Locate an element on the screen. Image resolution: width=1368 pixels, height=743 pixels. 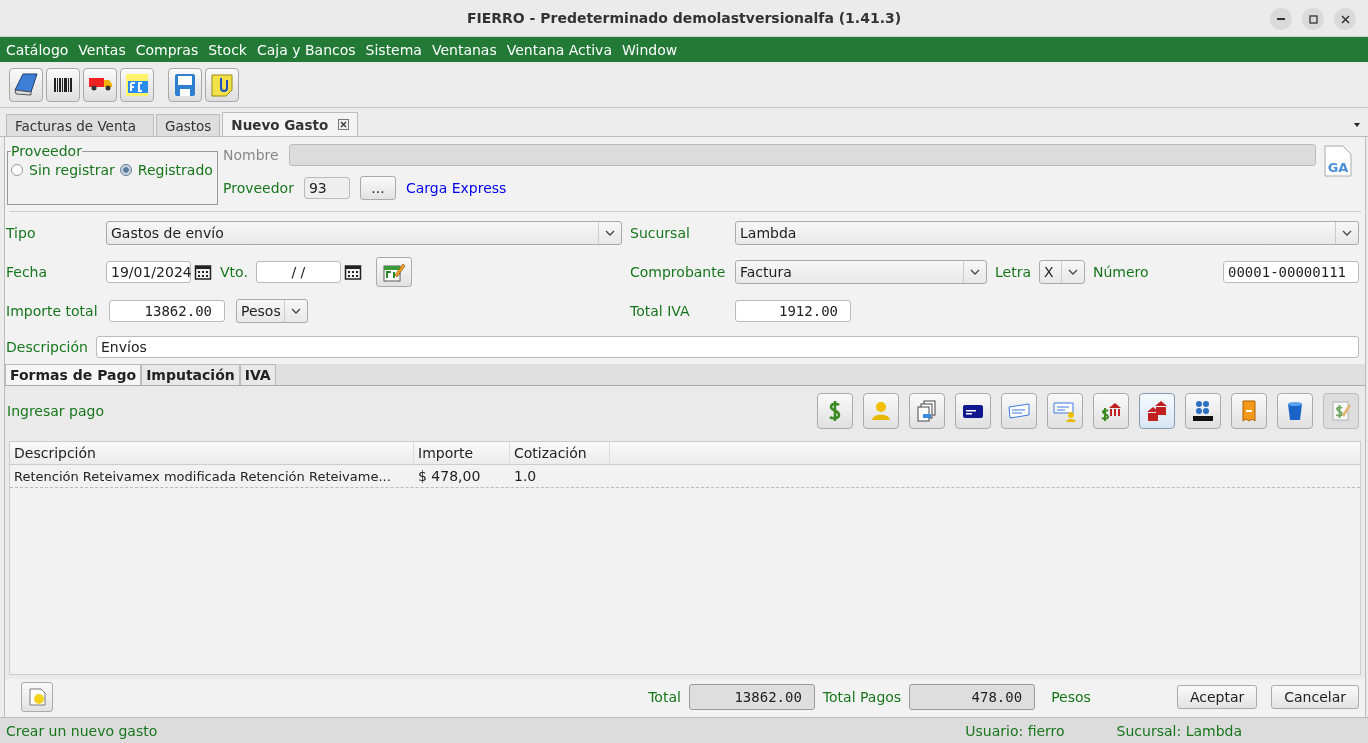
total-field: 13862.00 is located at coordinates (751, 697).